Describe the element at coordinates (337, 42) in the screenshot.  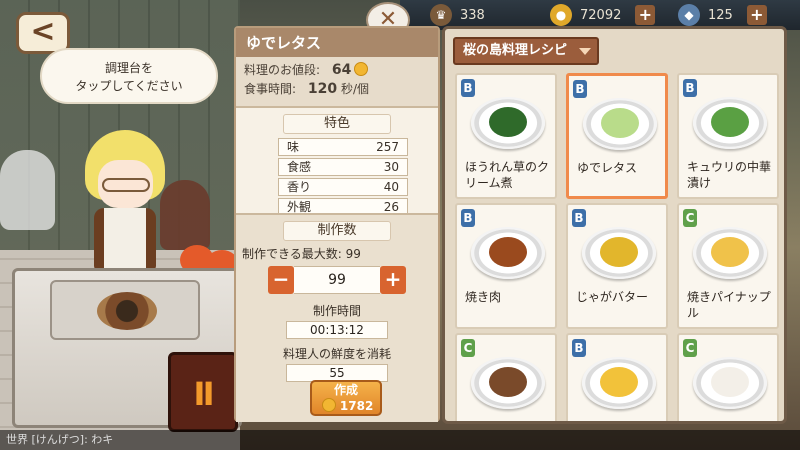
I see `dish-title: ゆでレタス` at that location.